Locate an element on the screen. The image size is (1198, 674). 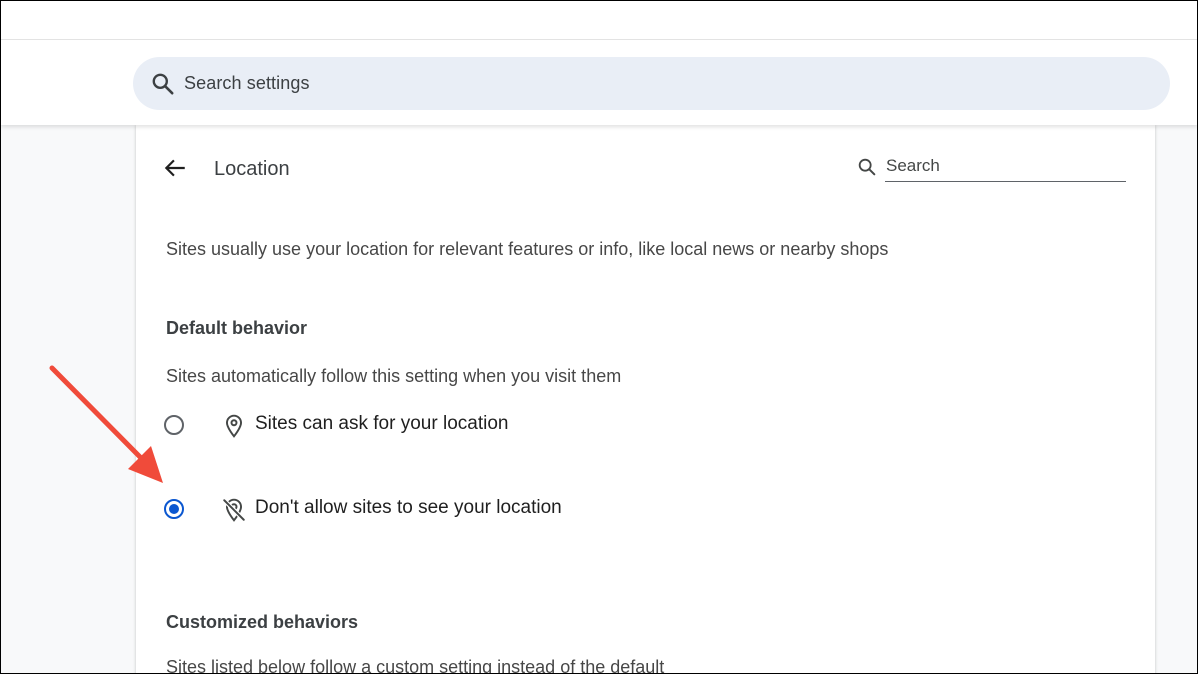
arrow-back-icon is located at coordinates (175, 168).